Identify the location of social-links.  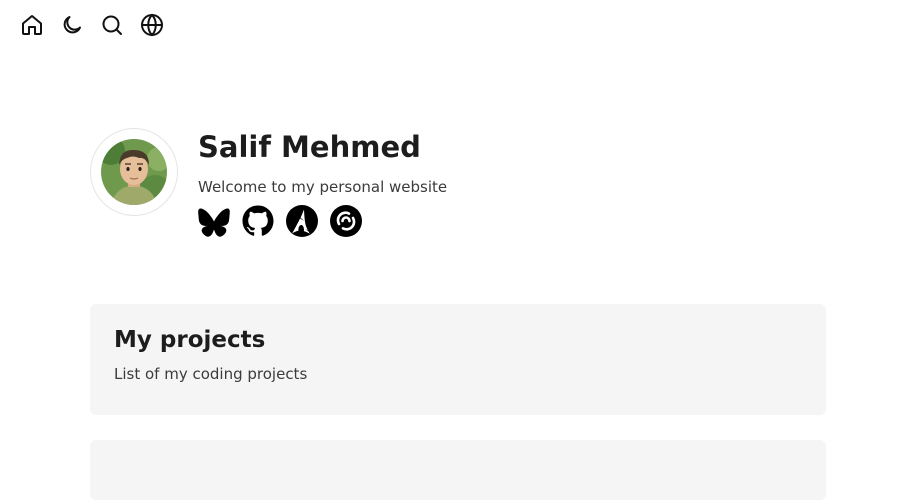
(322, 221).